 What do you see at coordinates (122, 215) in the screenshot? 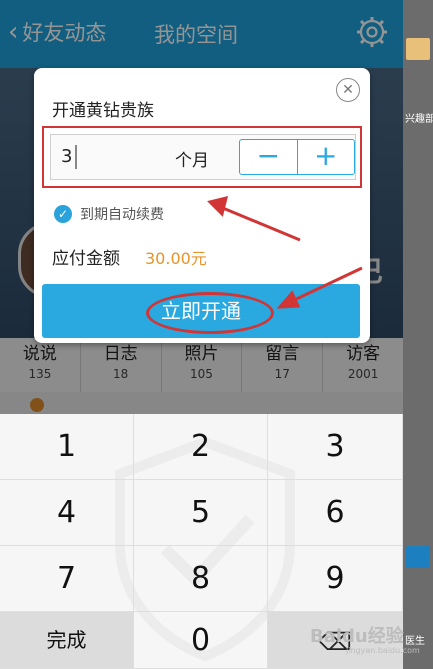
I see `auto-renew-label: 到期自动续费` at bounding box center [122, 215].